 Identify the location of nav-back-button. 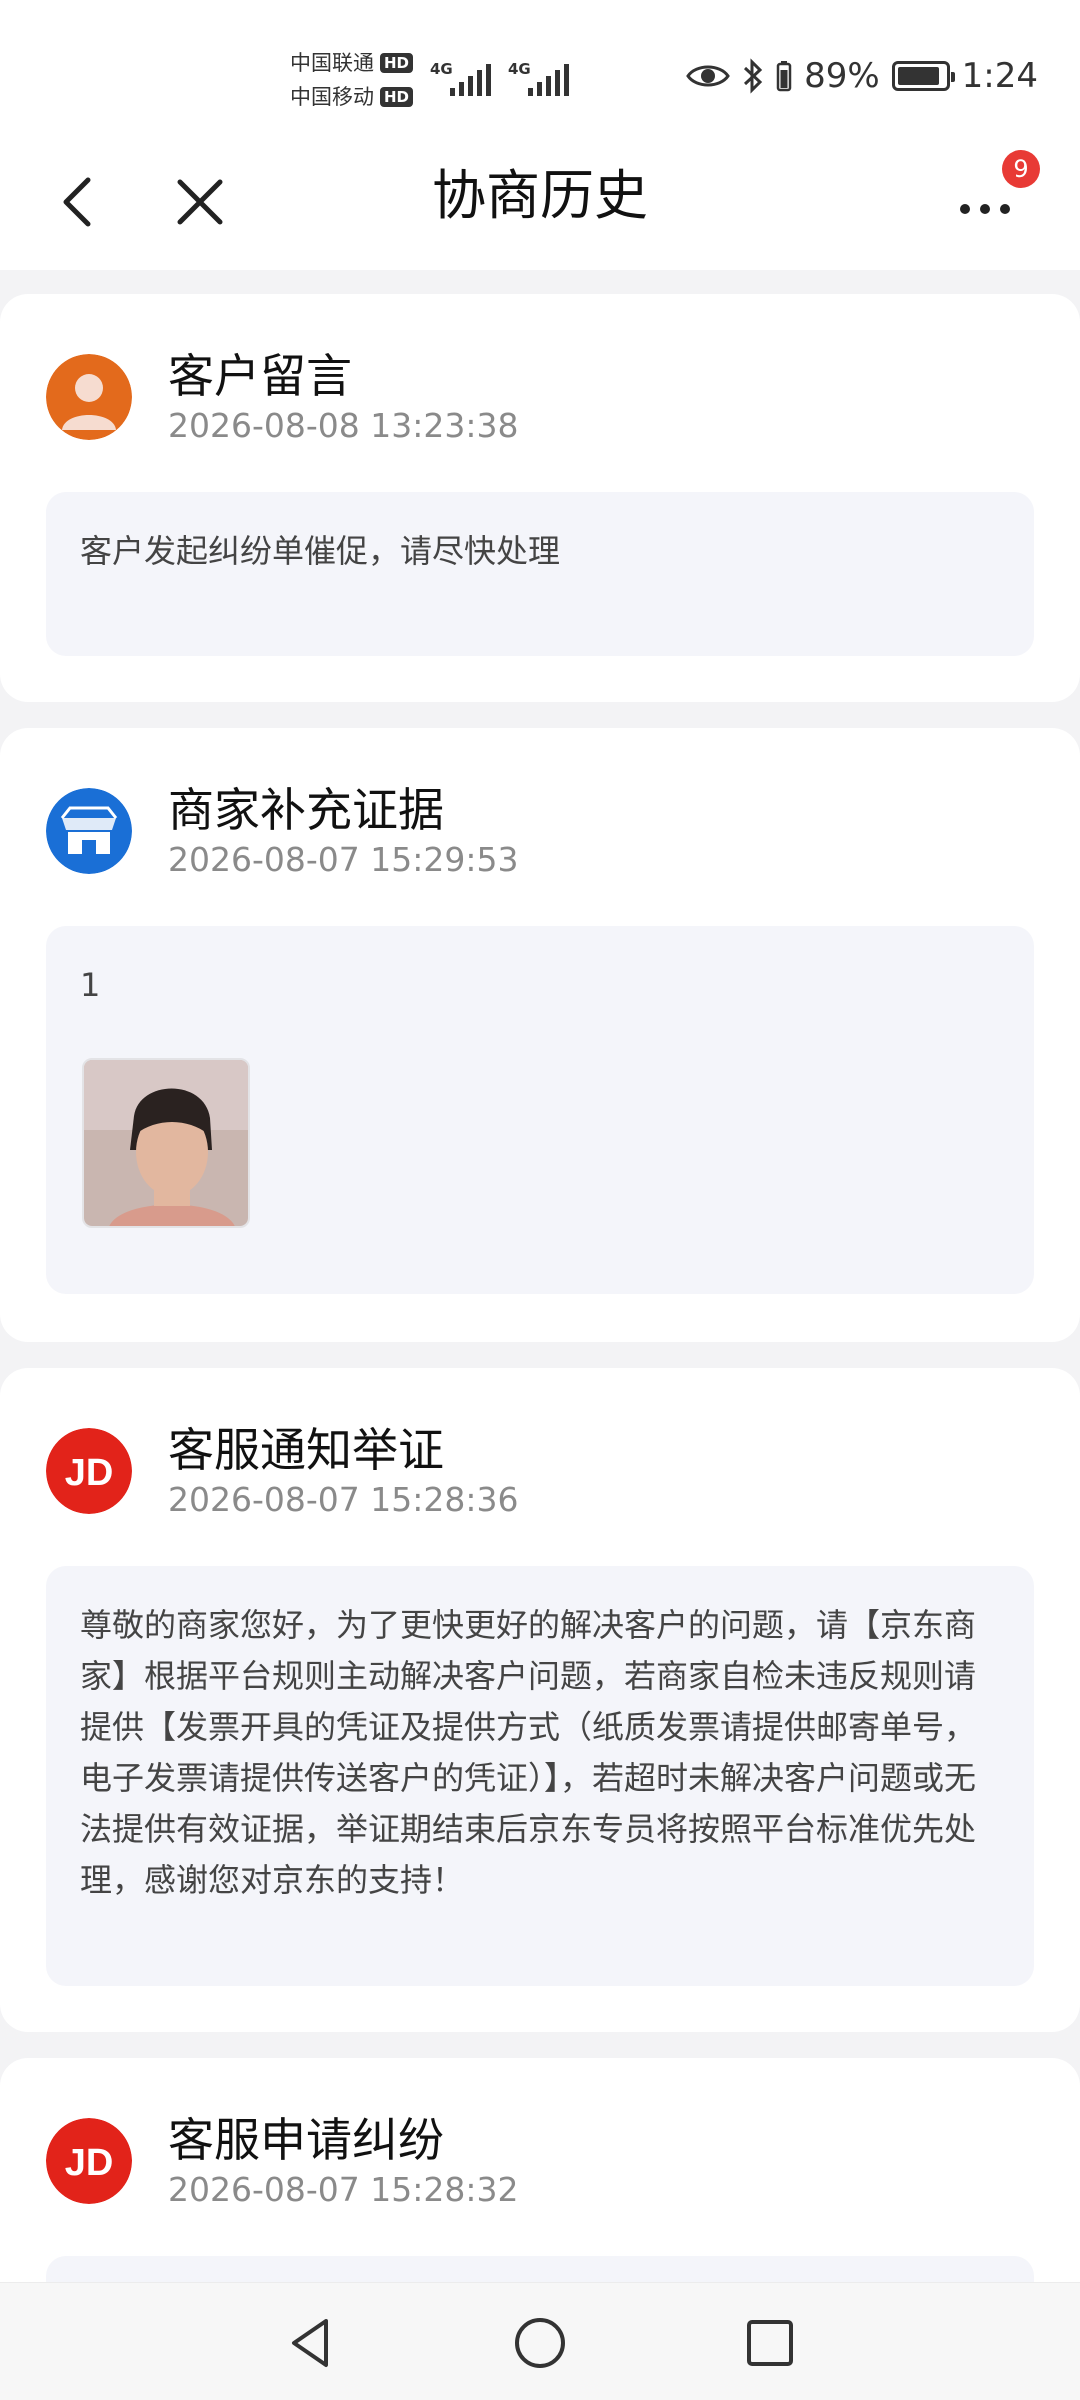
(310, 2343).